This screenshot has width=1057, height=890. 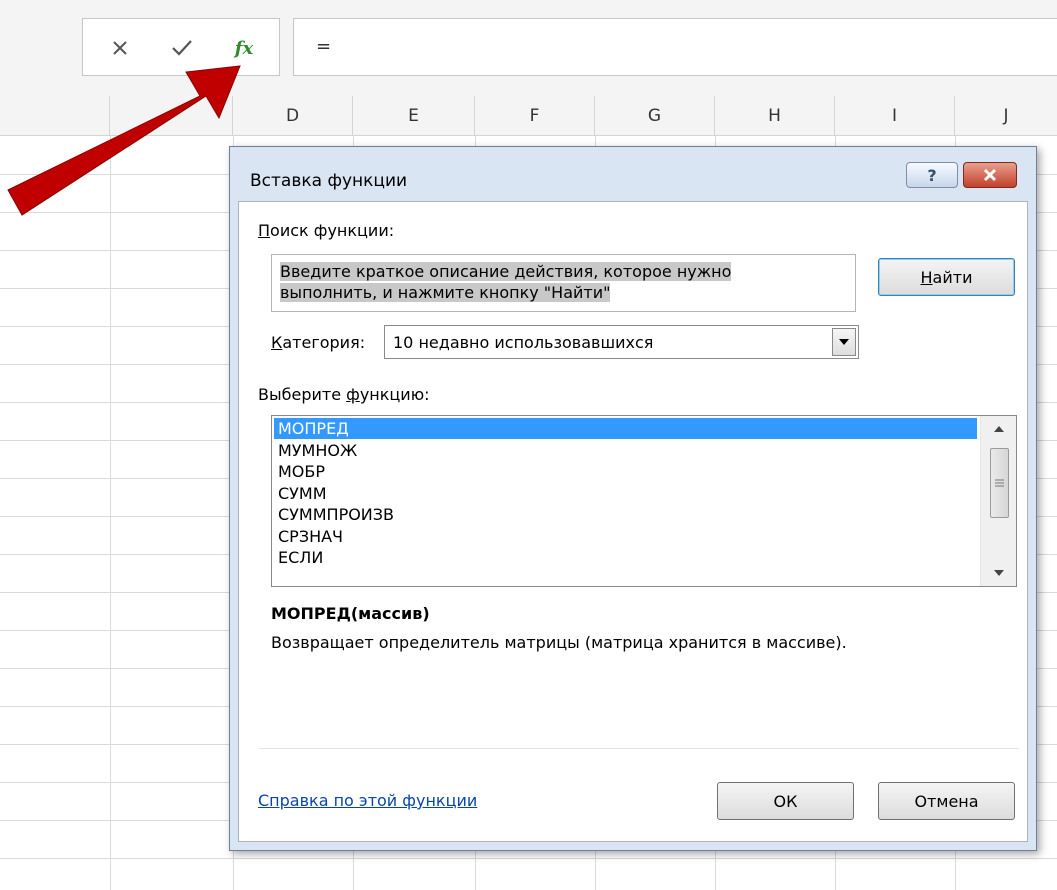 I want to click on column-header-j: J, so click(x=1006, y=116).